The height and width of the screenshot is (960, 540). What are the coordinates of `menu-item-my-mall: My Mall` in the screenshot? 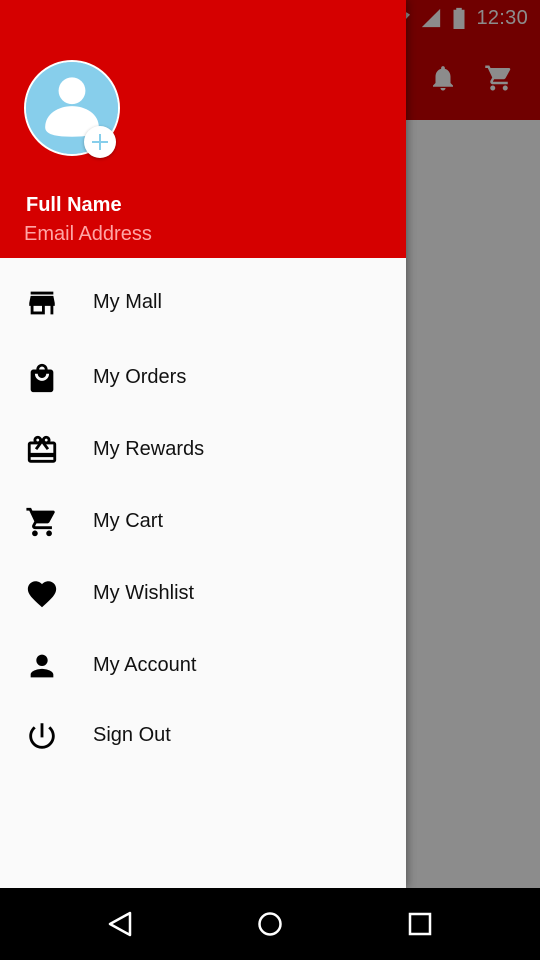 It's located at (203, 303).